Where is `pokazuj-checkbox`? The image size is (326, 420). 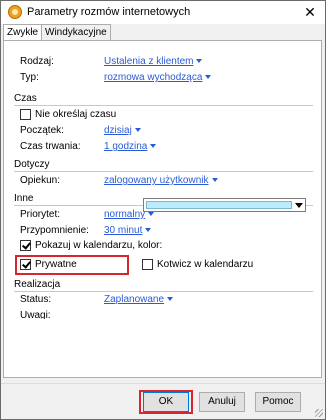
pokazuj-checkbox is located at coordinates (25, 245).